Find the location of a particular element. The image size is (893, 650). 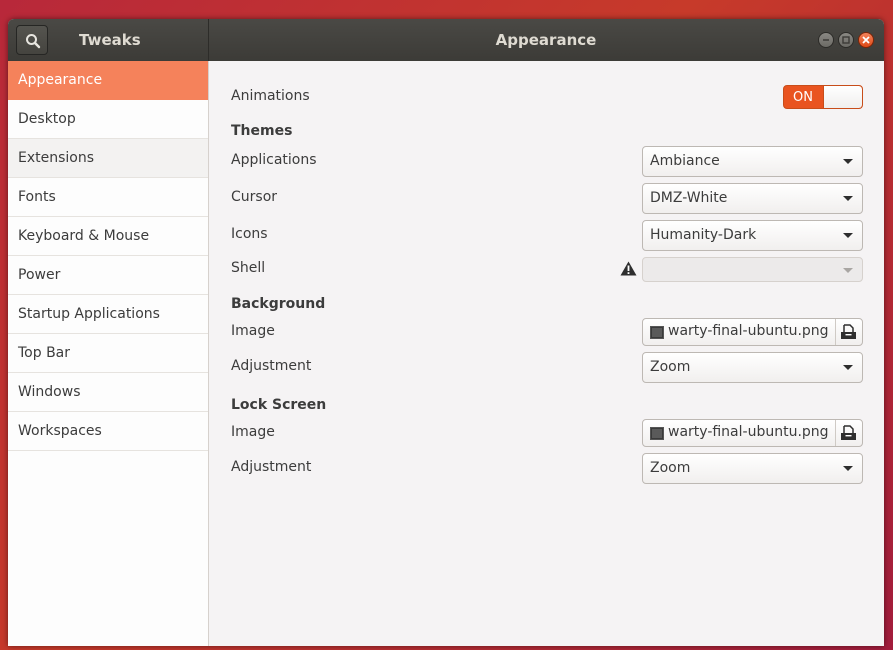

sidebar-item-appearance: Appearance is located at coordinates (108, 80).